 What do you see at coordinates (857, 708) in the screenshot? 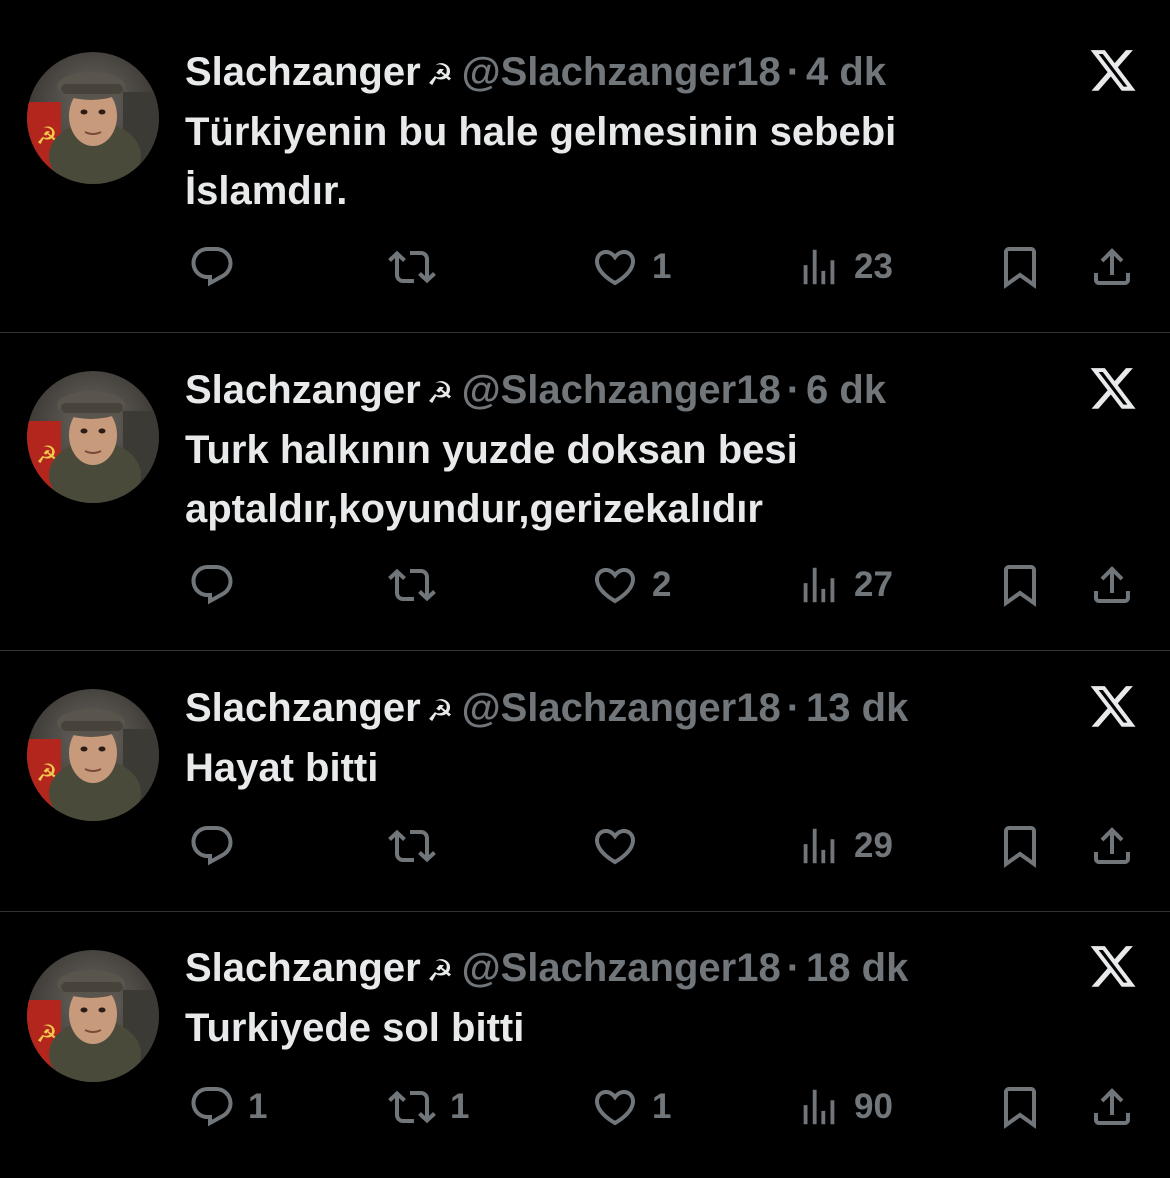
I see `timestamp: 13 dk` at bounding box center [857, 708].